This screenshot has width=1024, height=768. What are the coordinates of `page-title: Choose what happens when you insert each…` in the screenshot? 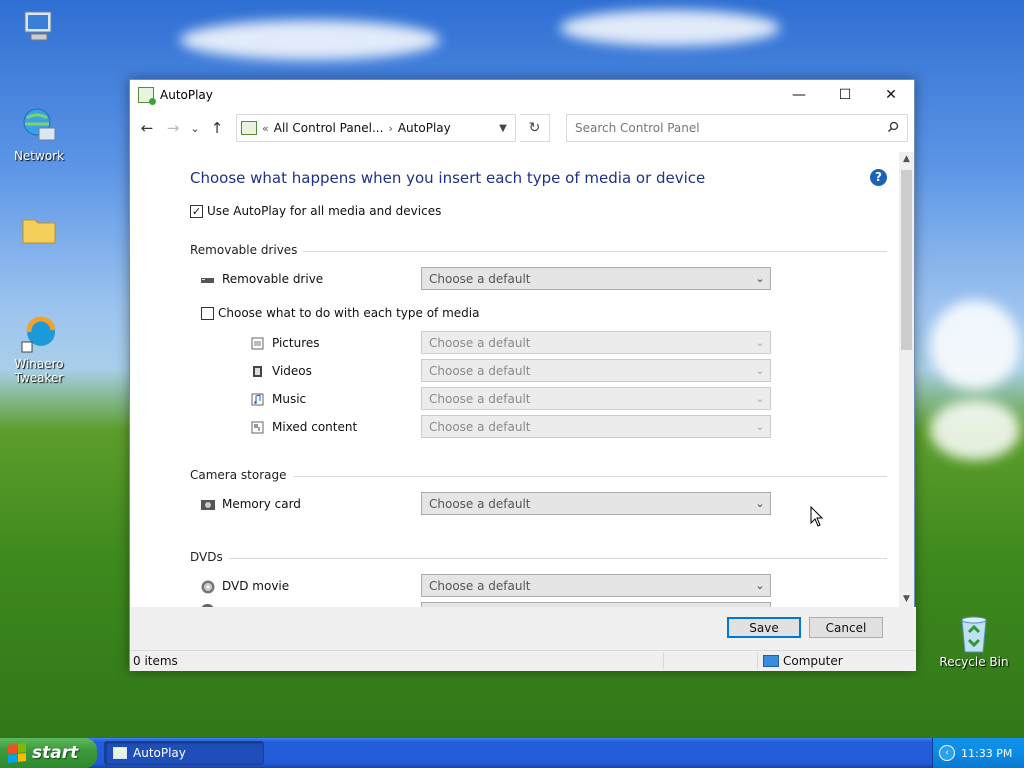 It's located at (448, 178).